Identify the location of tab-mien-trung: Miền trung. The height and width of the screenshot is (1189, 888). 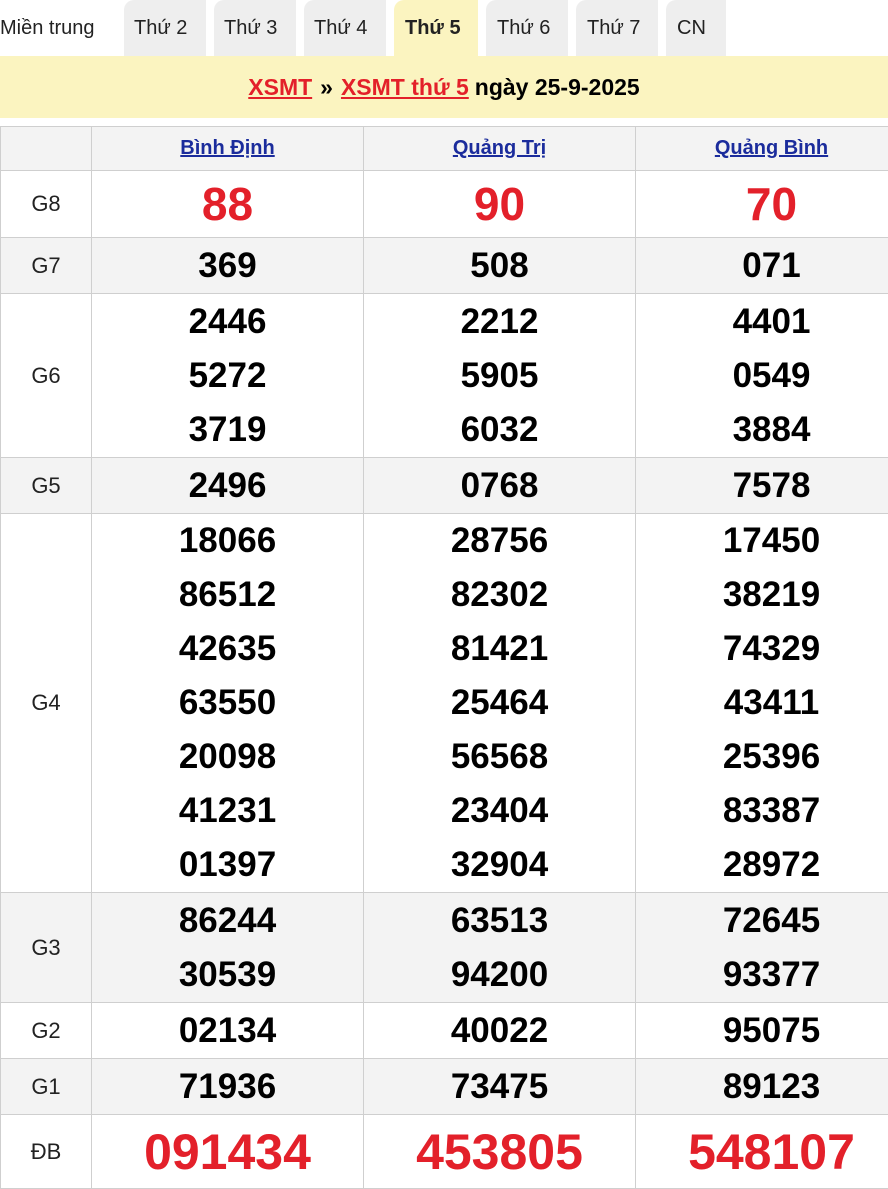
(47, 28).